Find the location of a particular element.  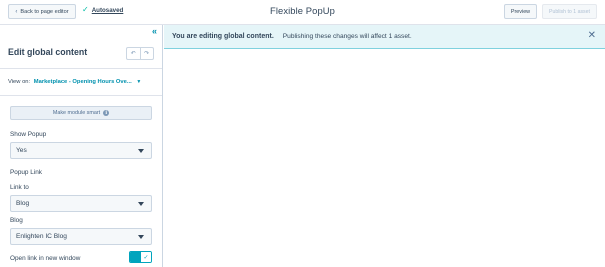

link-to-value: Blog is located at coordinates (23, 203).